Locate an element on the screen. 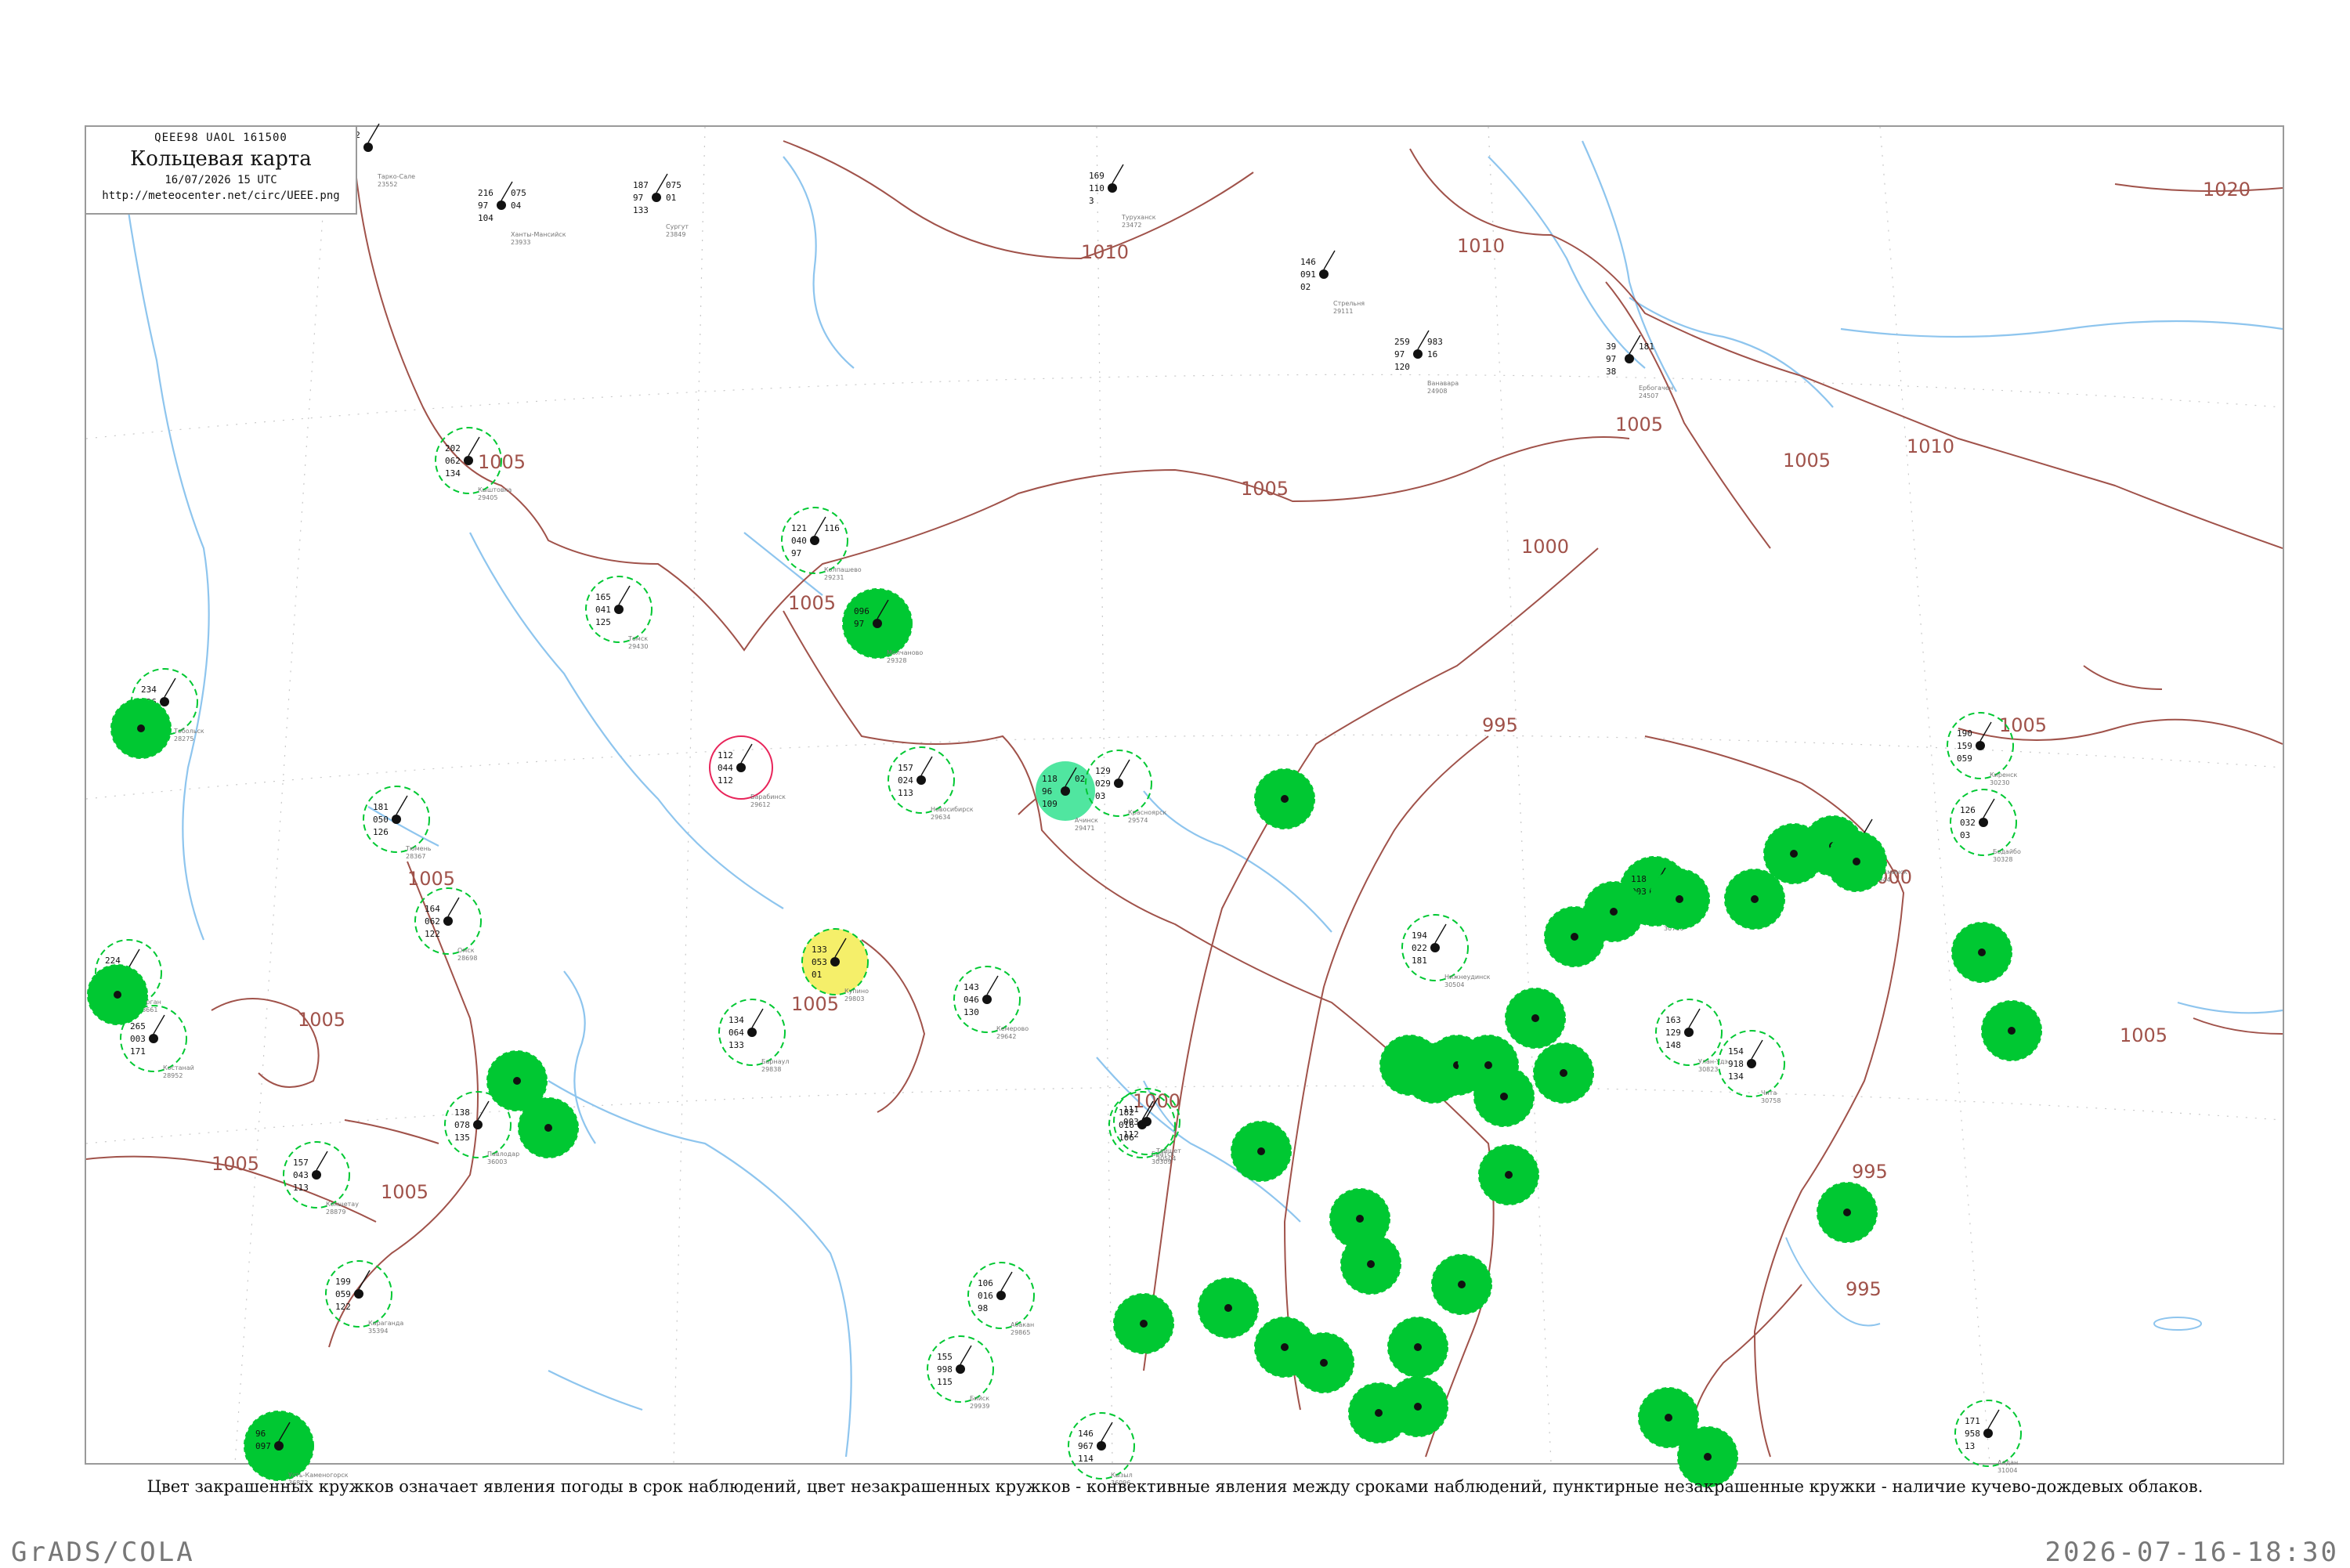  station-value: 075 is located at coordinates (518, 193).